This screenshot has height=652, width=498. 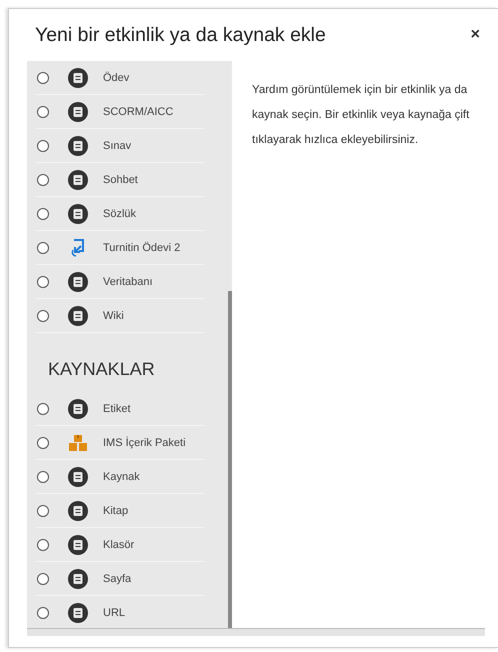 What do you see at coordinates (120, 180) in the screenshot?
I see `module-label: Sohbet` at bounding box center [120, 180].